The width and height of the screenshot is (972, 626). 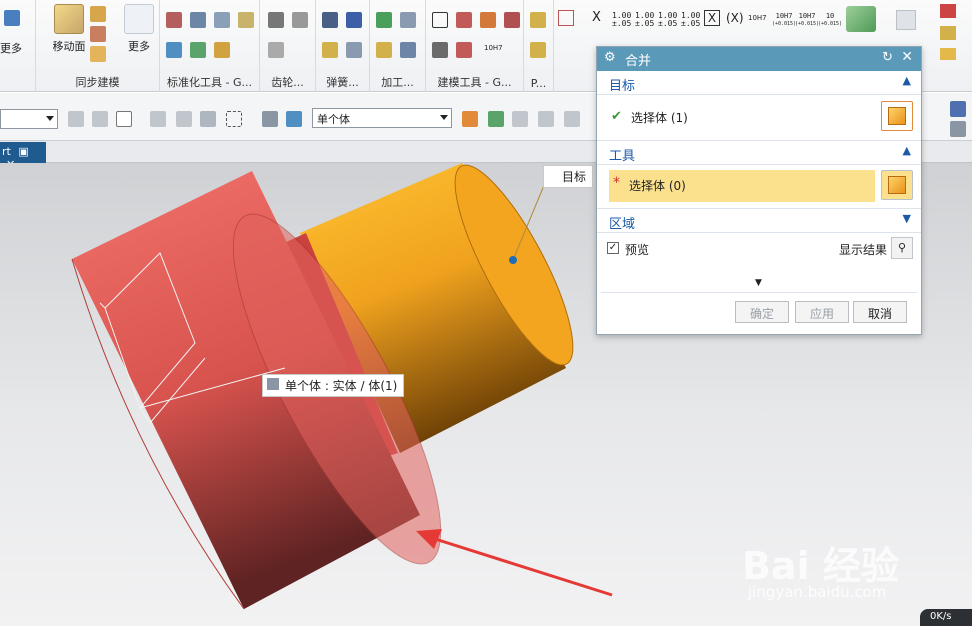 What do you see at coordinates (907, 218) in the screenshot?
I see `chevron-down-icon: ▼` at bounding box center [907, 218].